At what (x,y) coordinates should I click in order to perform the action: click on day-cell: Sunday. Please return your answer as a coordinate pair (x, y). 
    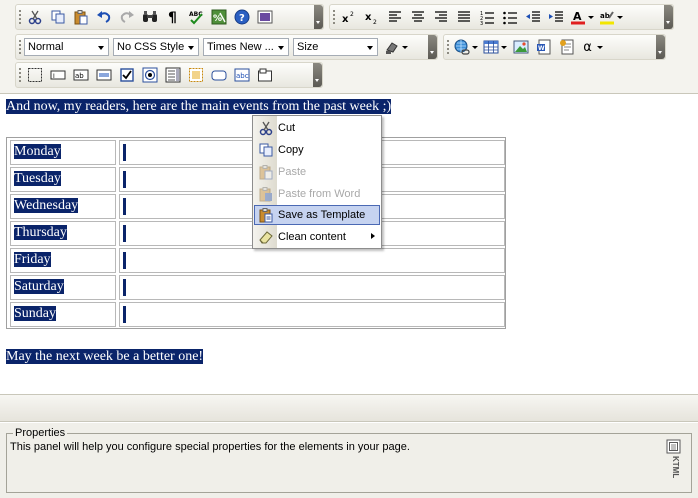
    Looking at the image, I should click on (63, 314).